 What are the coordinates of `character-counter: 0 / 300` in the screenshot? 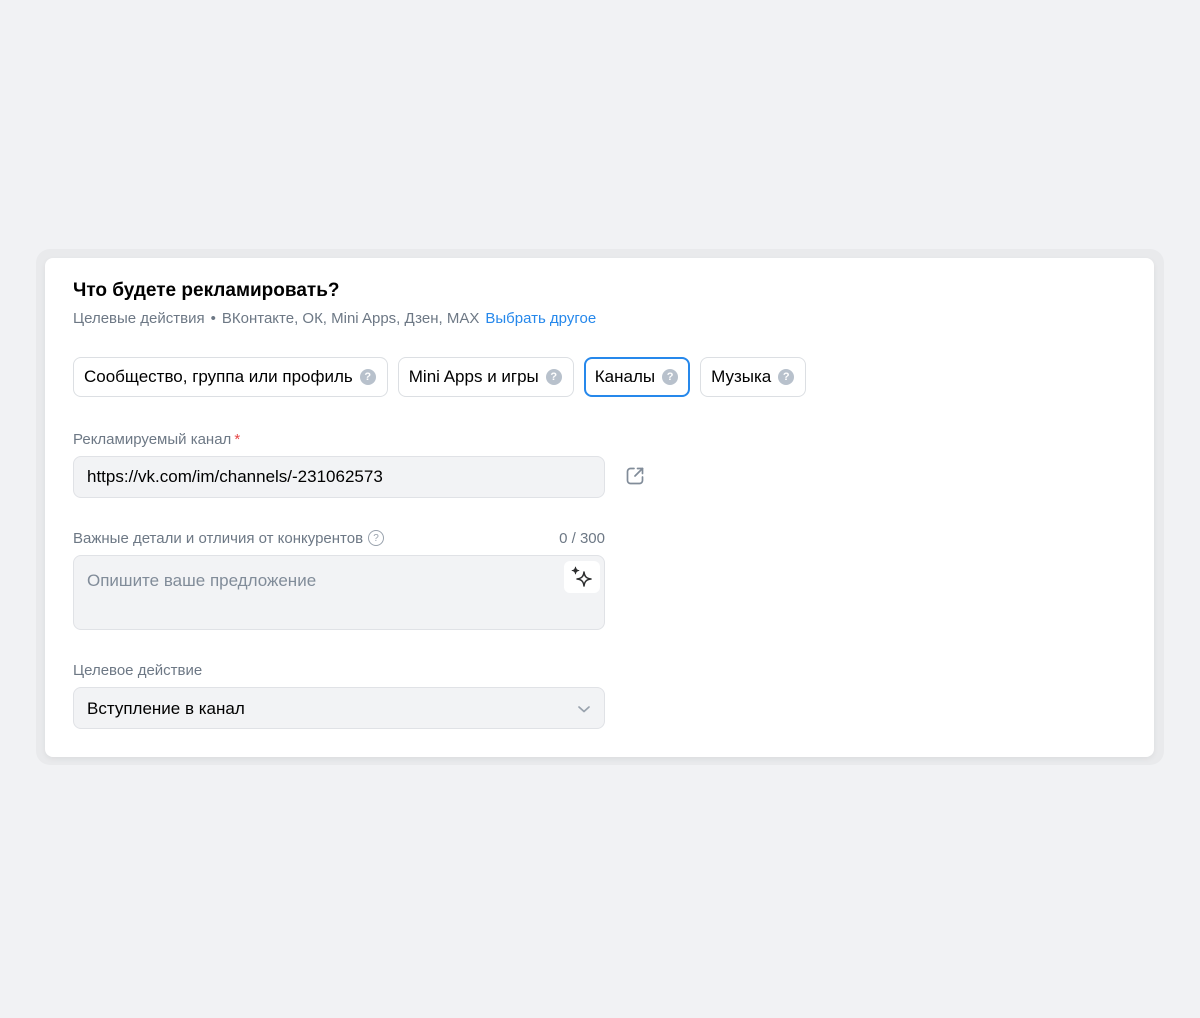 It's located at (582, 538).